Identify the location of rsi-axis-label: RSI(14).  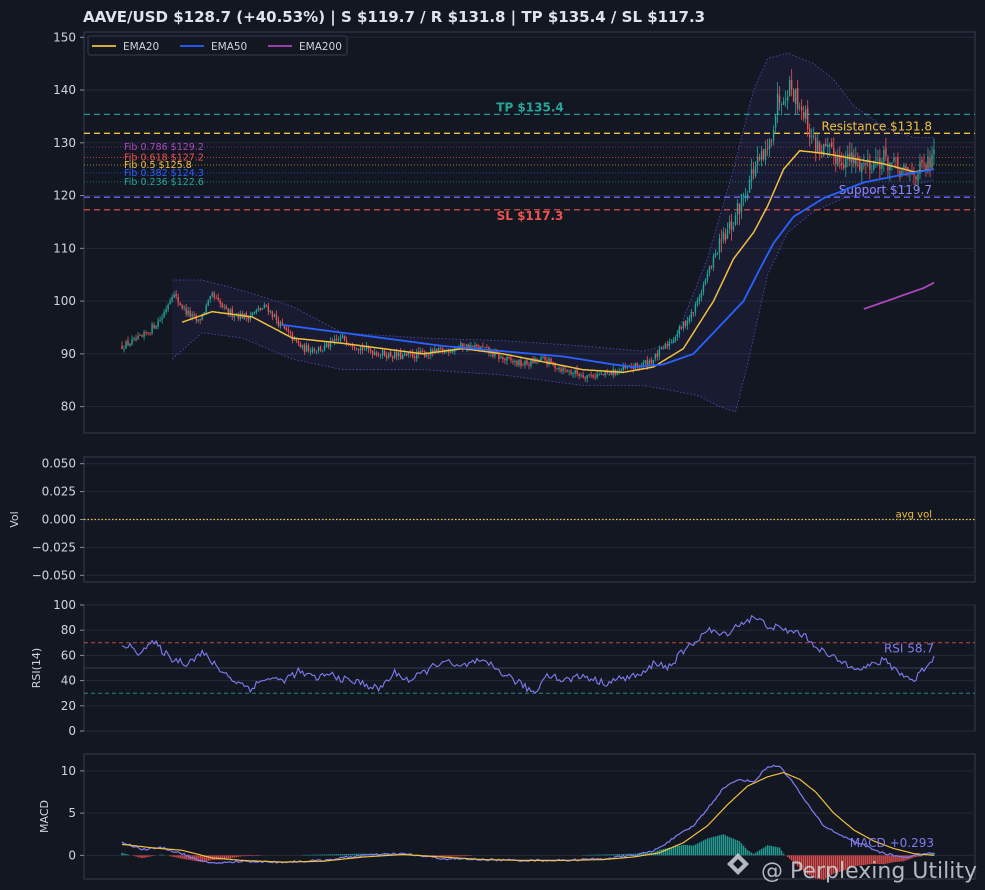
(36, 668).